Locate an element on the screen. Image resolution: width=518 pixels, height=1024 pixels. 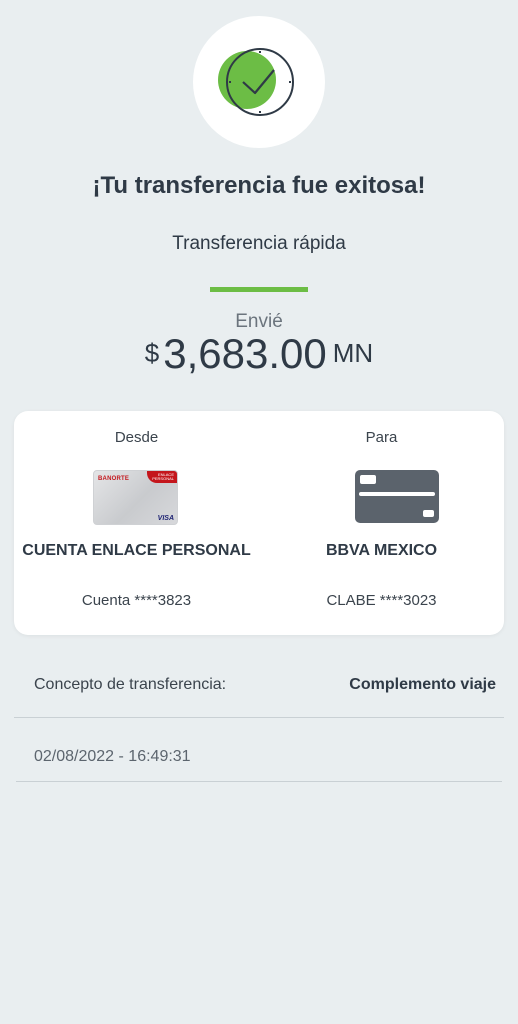
accent-divider is located at coordinates (259, 289).